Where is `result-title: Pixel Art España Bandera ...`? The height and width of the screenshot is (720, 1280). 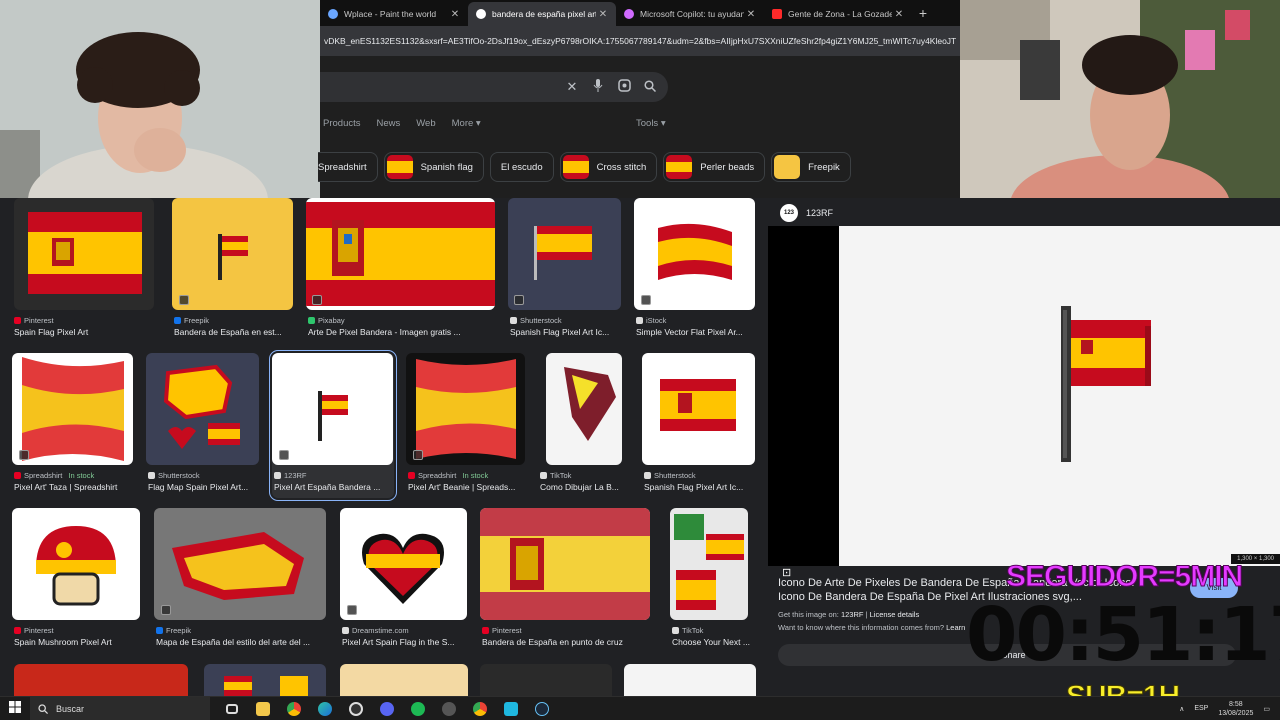
result-title: Pixel Art España Bandera ... is located at coordinates (333, 487).